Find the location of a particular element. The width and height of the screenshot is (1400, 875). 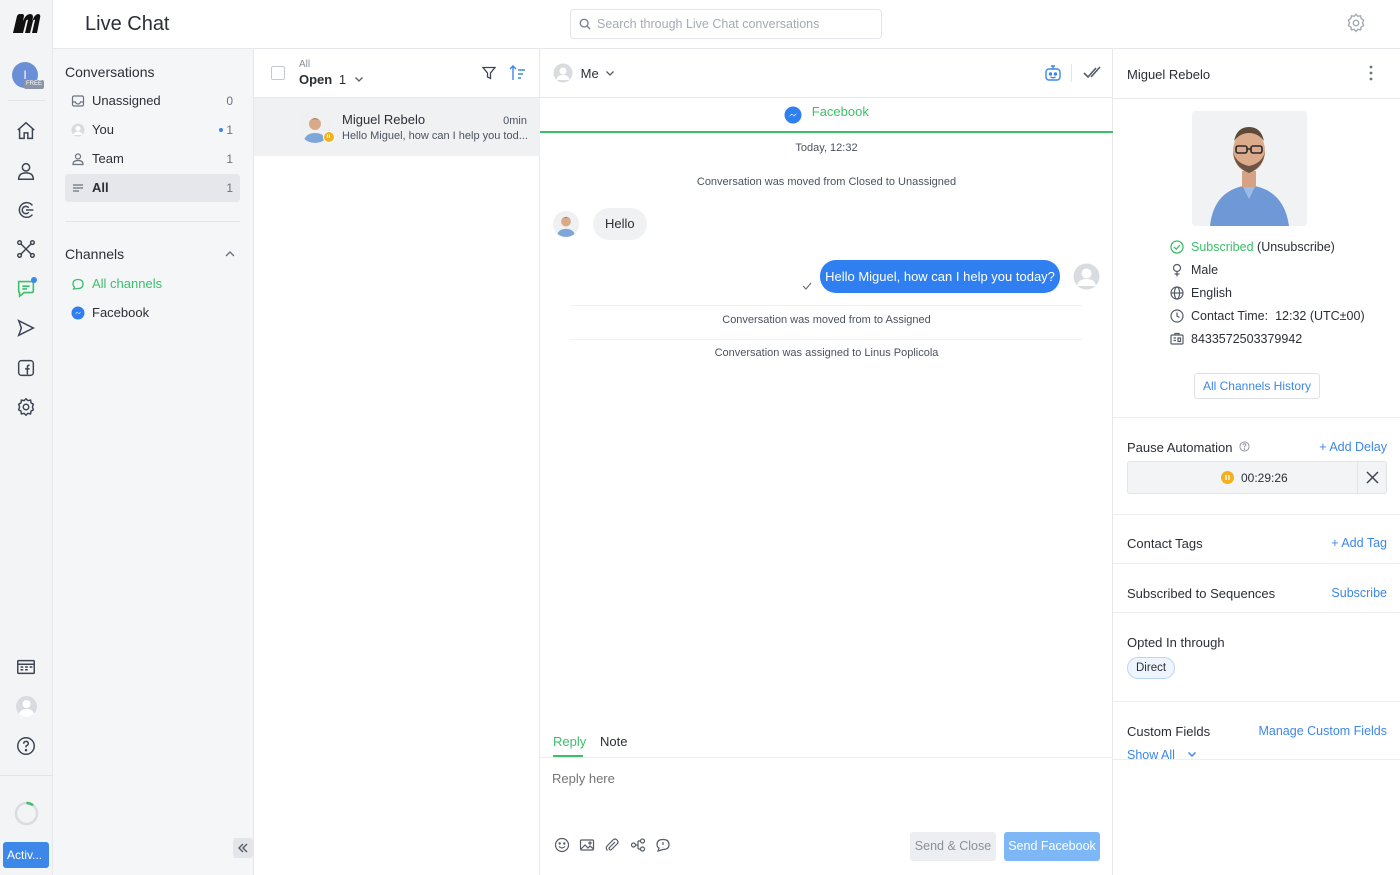

channel-facebook: Facebook is located at coordinates (152, 313).